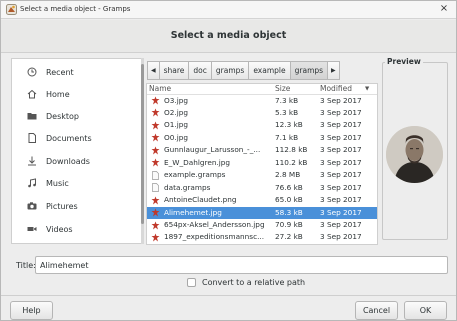  I want to click on file-size: 5.3 kB, so click(287, 112).